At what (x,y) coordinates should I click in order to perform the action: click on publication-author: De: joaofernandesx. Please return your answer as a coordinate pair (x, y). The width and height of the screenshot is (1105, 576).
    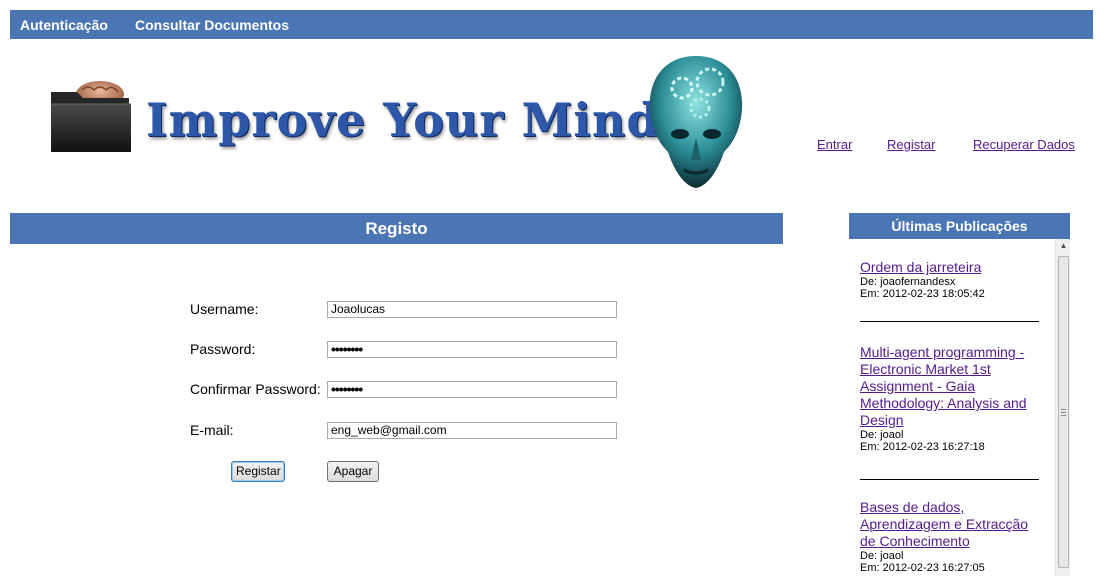
    Looking at the image, I should click on (908, 282).